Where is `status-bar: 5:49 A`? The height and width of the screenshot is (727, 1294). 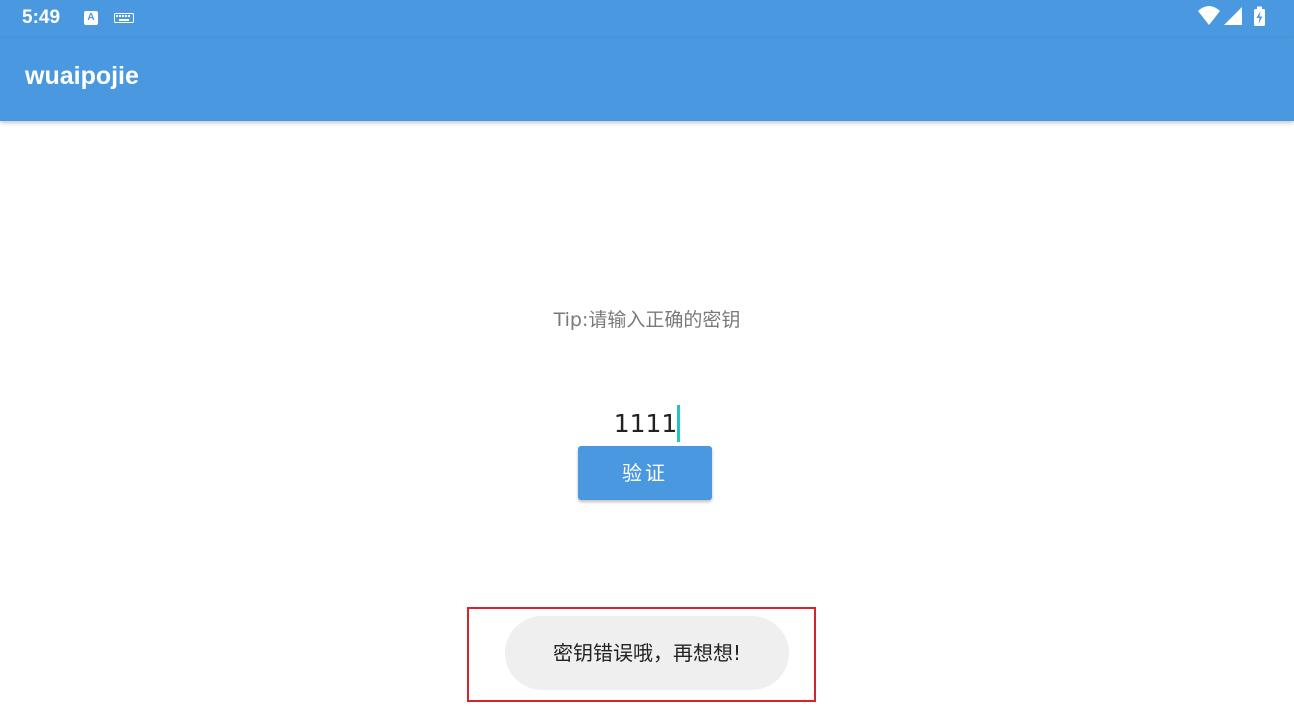
status-bar: 5:49 A is located at coordinates (647, 19).